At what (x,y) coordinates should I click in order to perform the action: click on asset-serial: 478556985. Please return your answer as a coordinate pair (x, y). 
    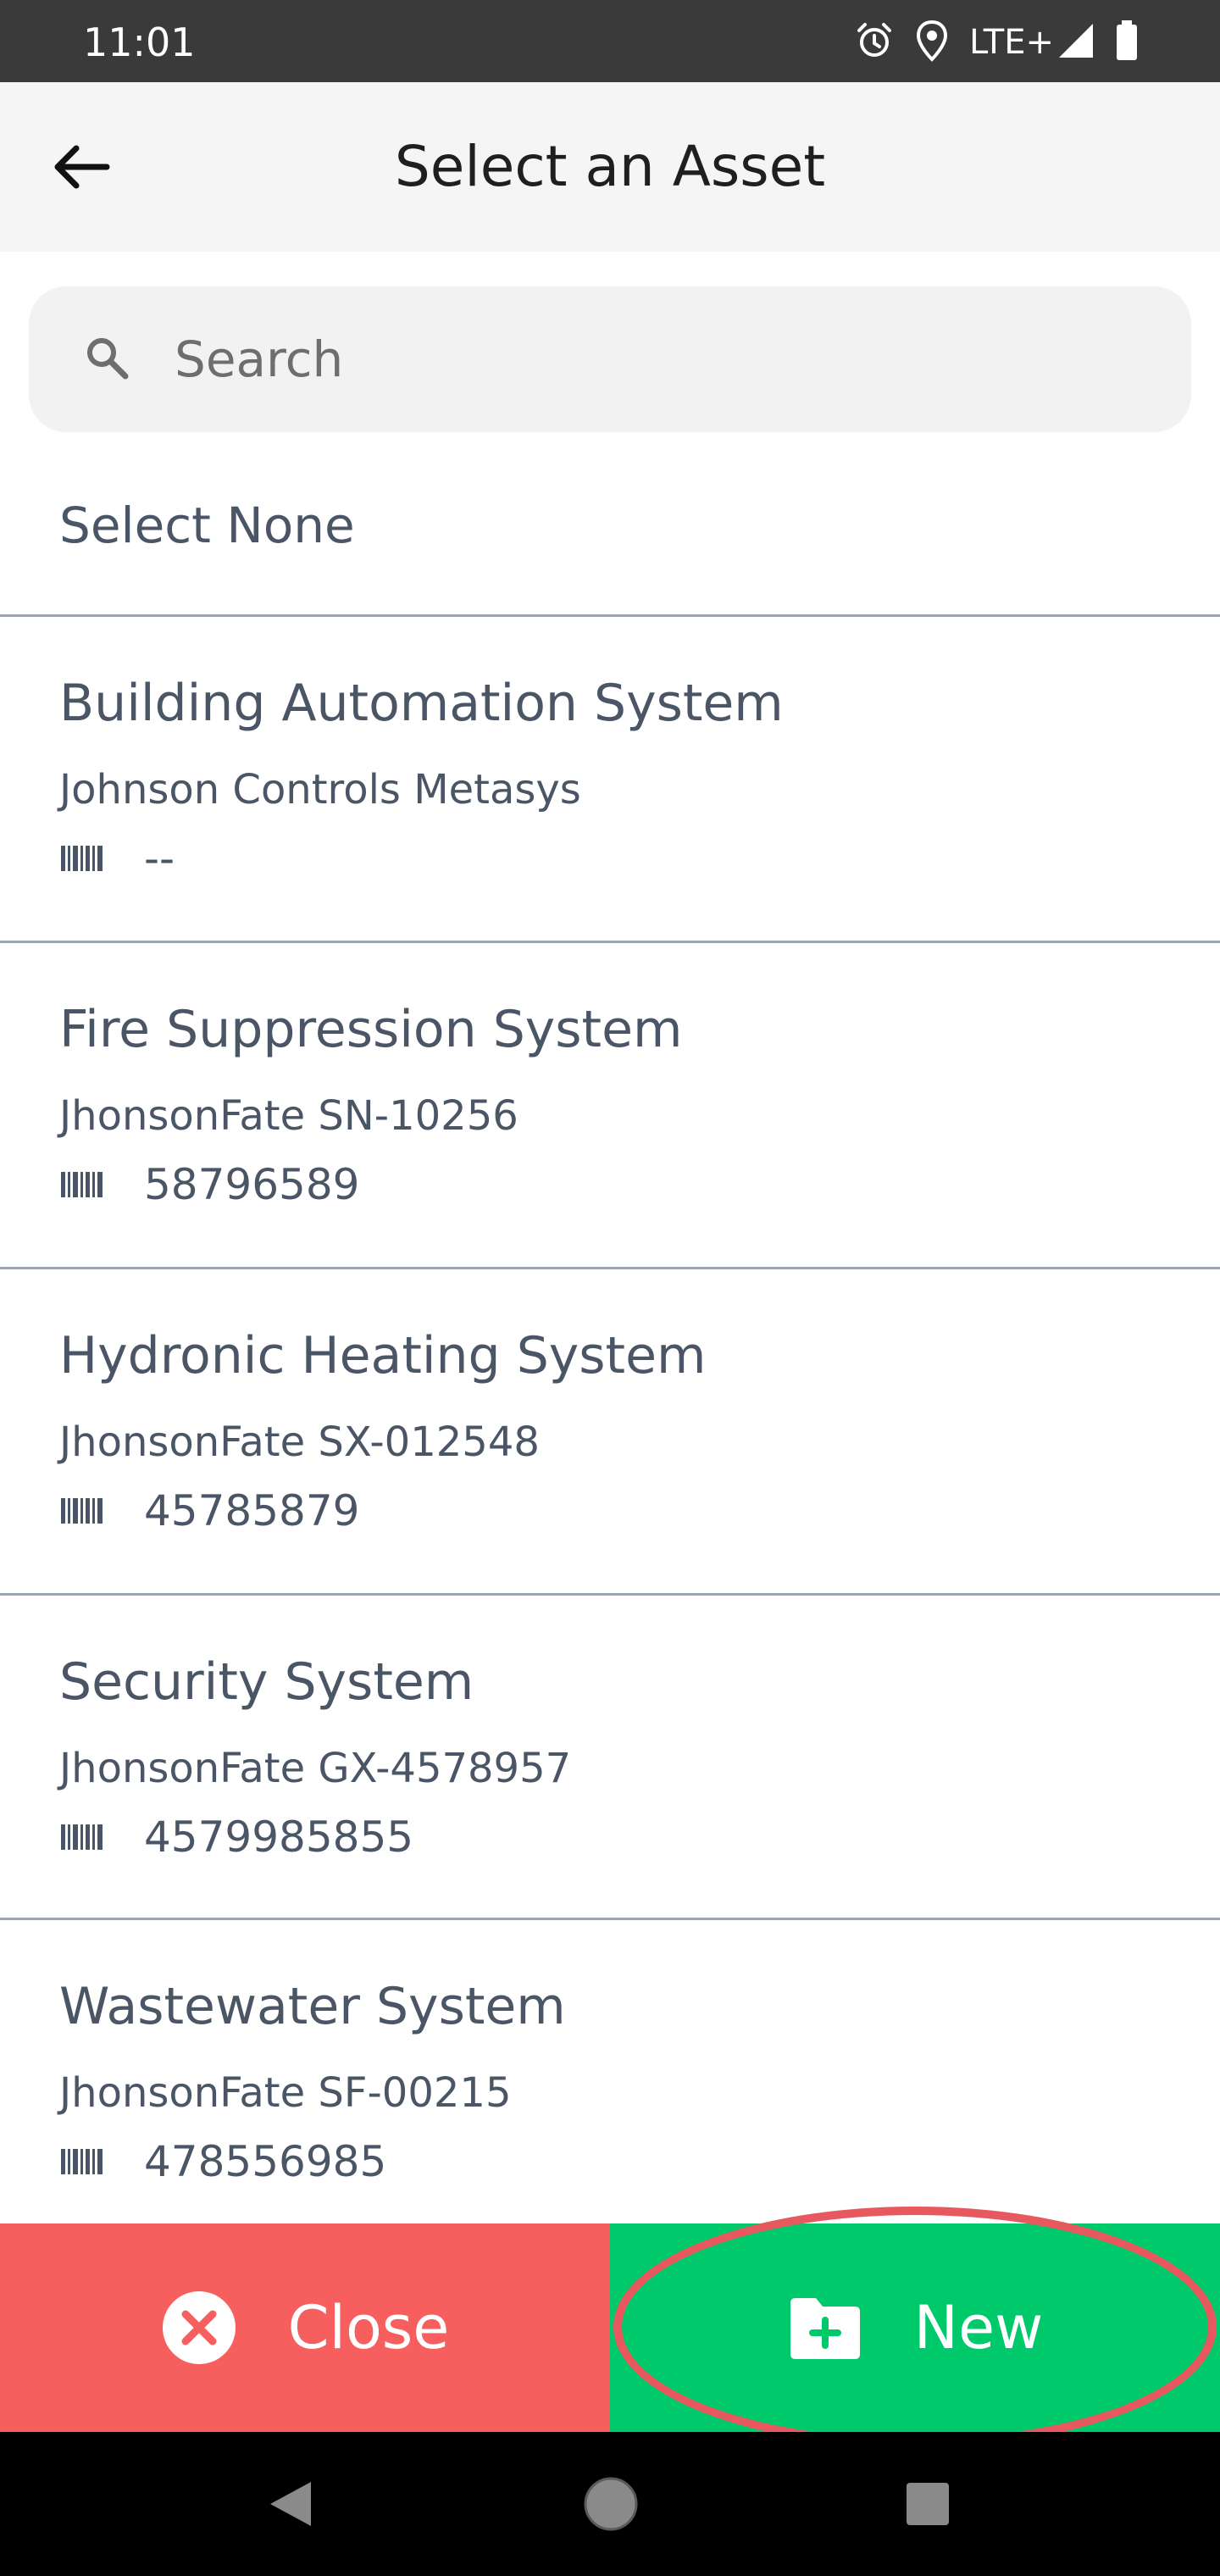
    Looking at the image, I should click on (265, 2161).